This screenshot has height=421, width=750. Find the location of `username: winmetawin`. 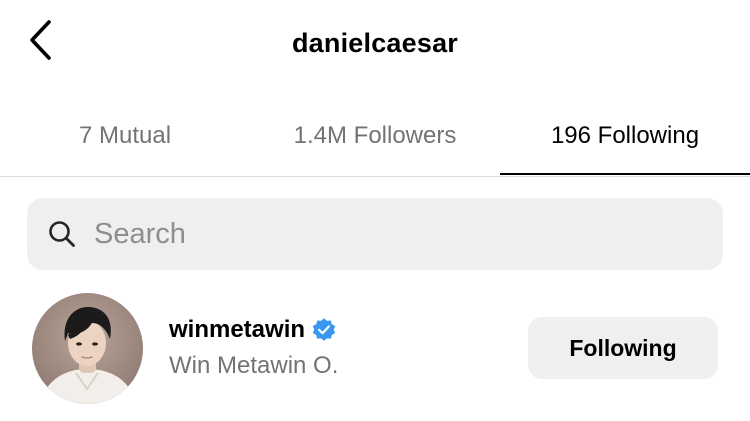

username: winmetawin is located at coordinates (237, 330).